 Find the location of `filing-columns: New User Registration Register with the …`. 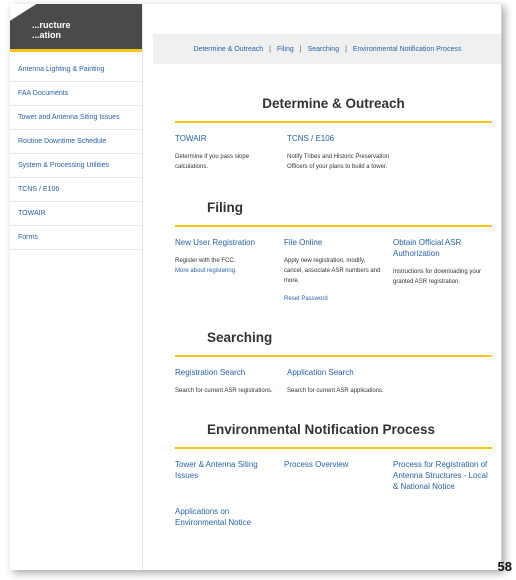

filing-columns: New User Registration Register with the … is located at coordinates (338, 270).